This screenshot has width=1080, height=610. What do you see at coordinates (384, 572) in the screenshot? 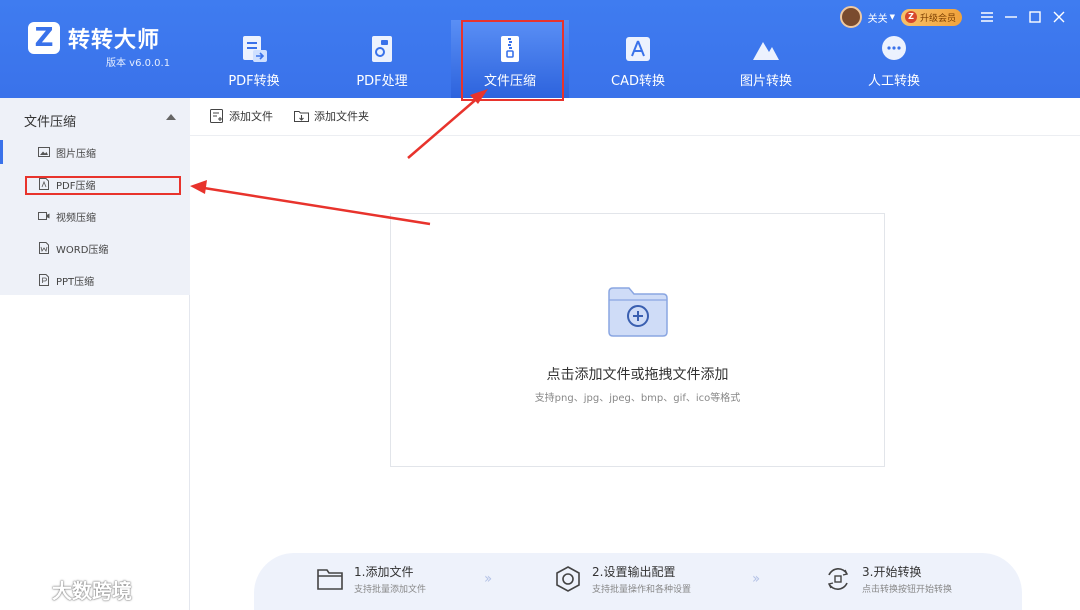
I see `step-title: 1.添加文件` at bounding box center [384, 572].